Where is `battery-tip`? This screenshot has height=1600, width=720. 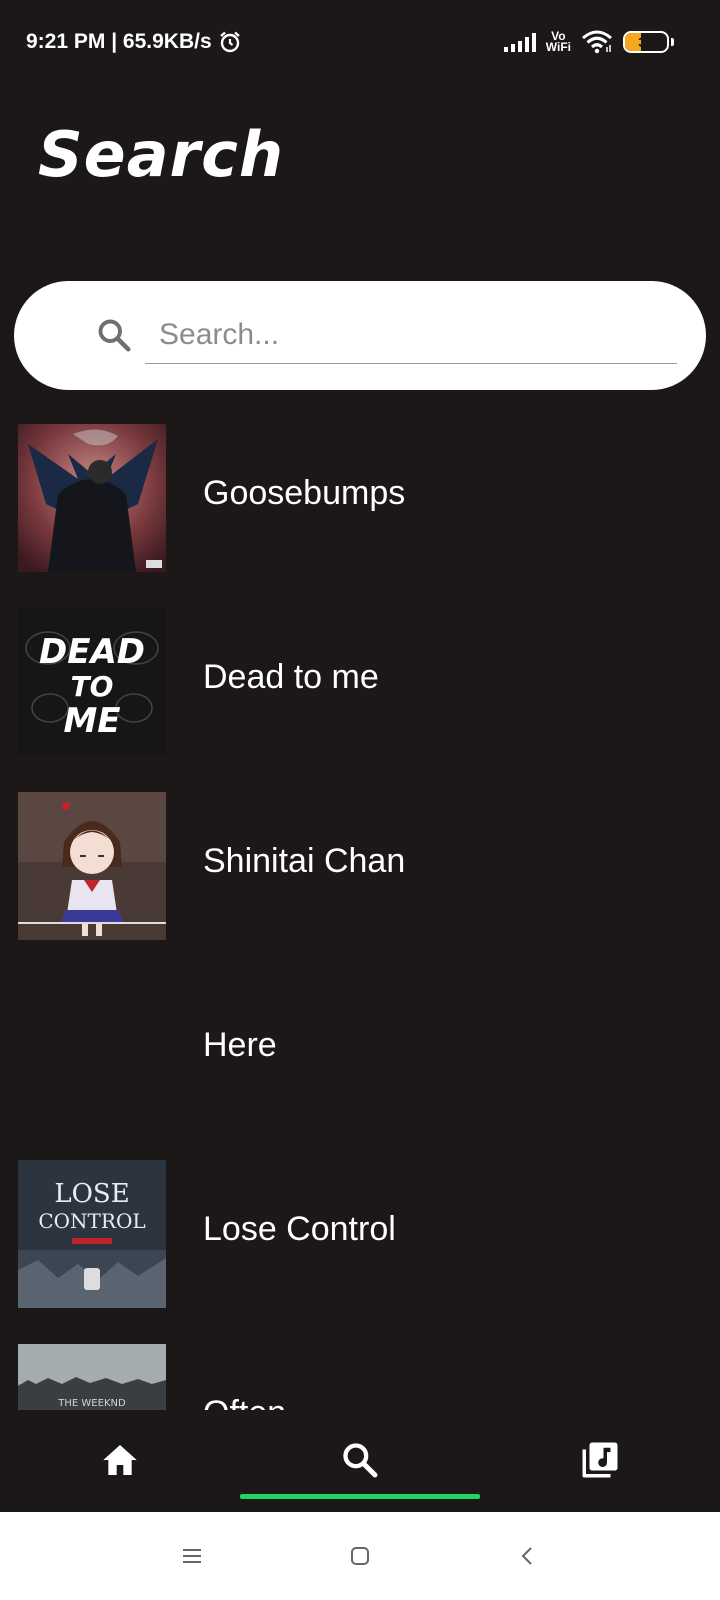 battery-tip is located at coordinates (672, 42).